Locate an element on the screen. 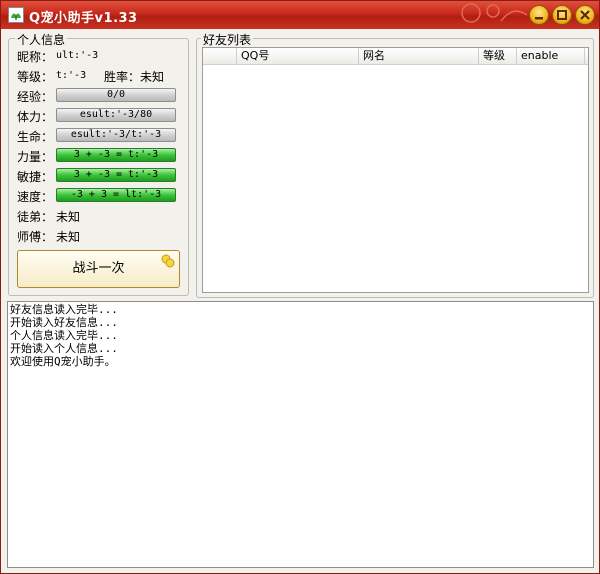 The image size is (600, 574). level-label: 等级： is located at coordinates (35, 77).